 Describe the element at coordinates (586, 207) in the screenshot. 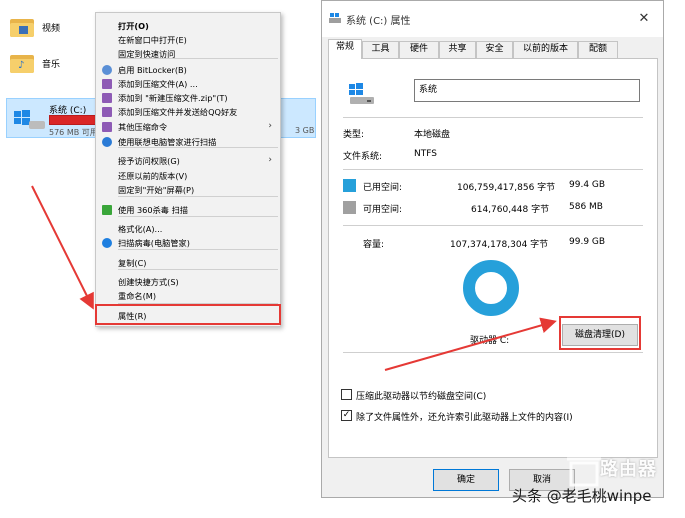

I see `free-space-size: 586 MB` at that location.